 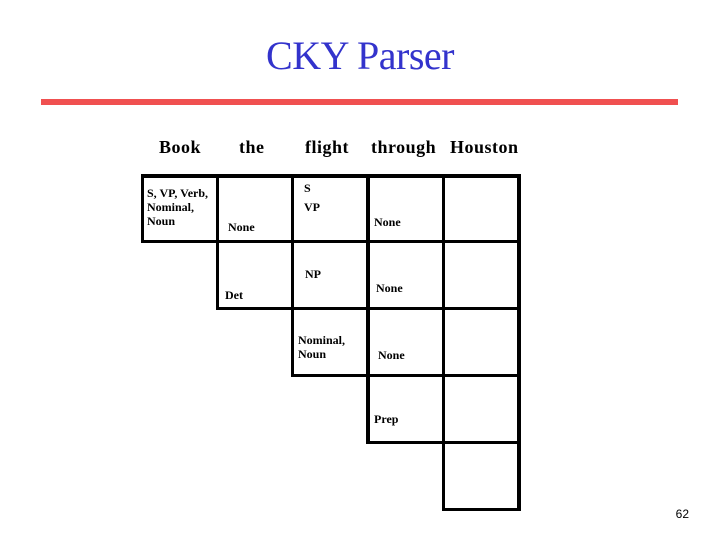 What do you see at coordinates (682, 514) in the screenshot?
I see `page-number: 62` at bounding box center [682, 514].